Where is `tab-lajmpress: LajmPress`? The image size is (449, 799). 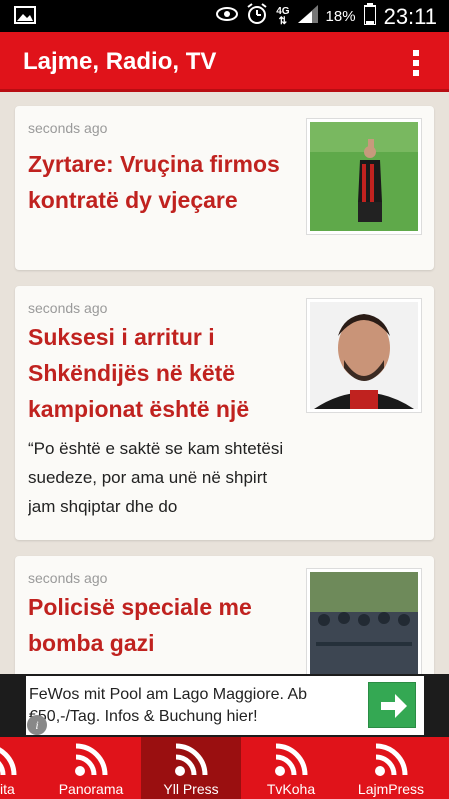
tab-lajmpress: LajmPress is located at coordinates (391, 768).